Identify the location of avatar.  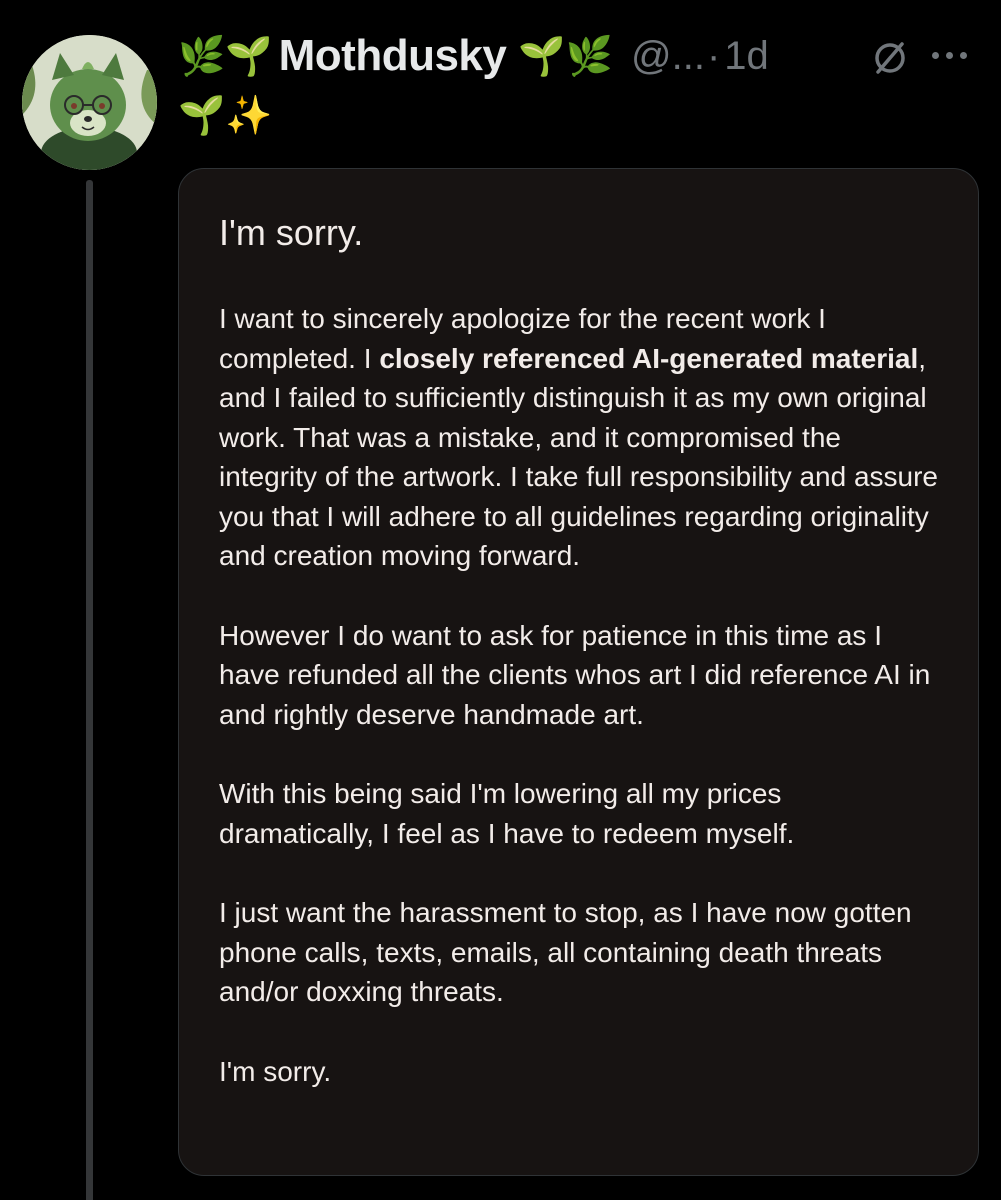
(89, 102).